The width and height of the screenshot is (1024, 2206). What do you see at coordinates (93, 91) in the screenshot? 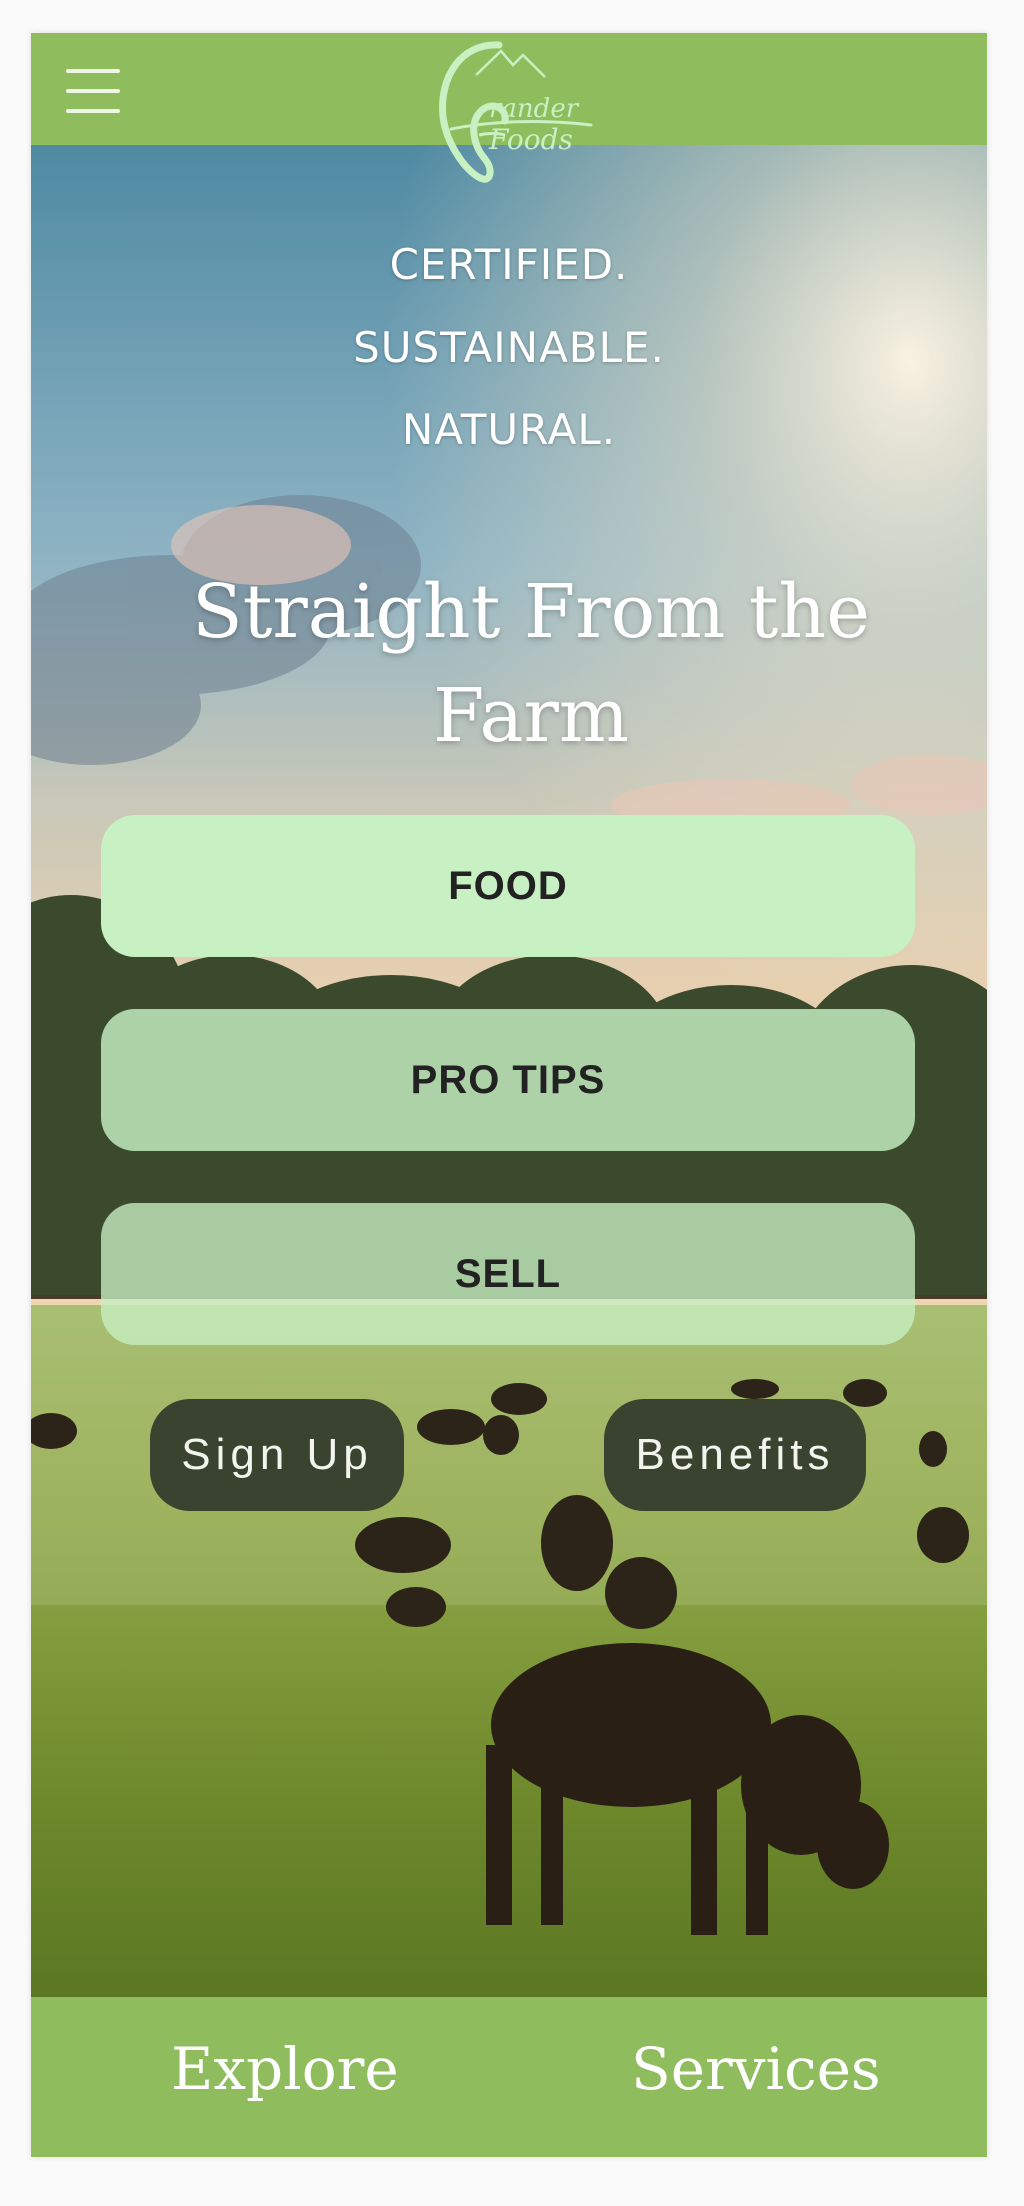
I see `hamburger-menu-icon` at bounding box center [93, 91].